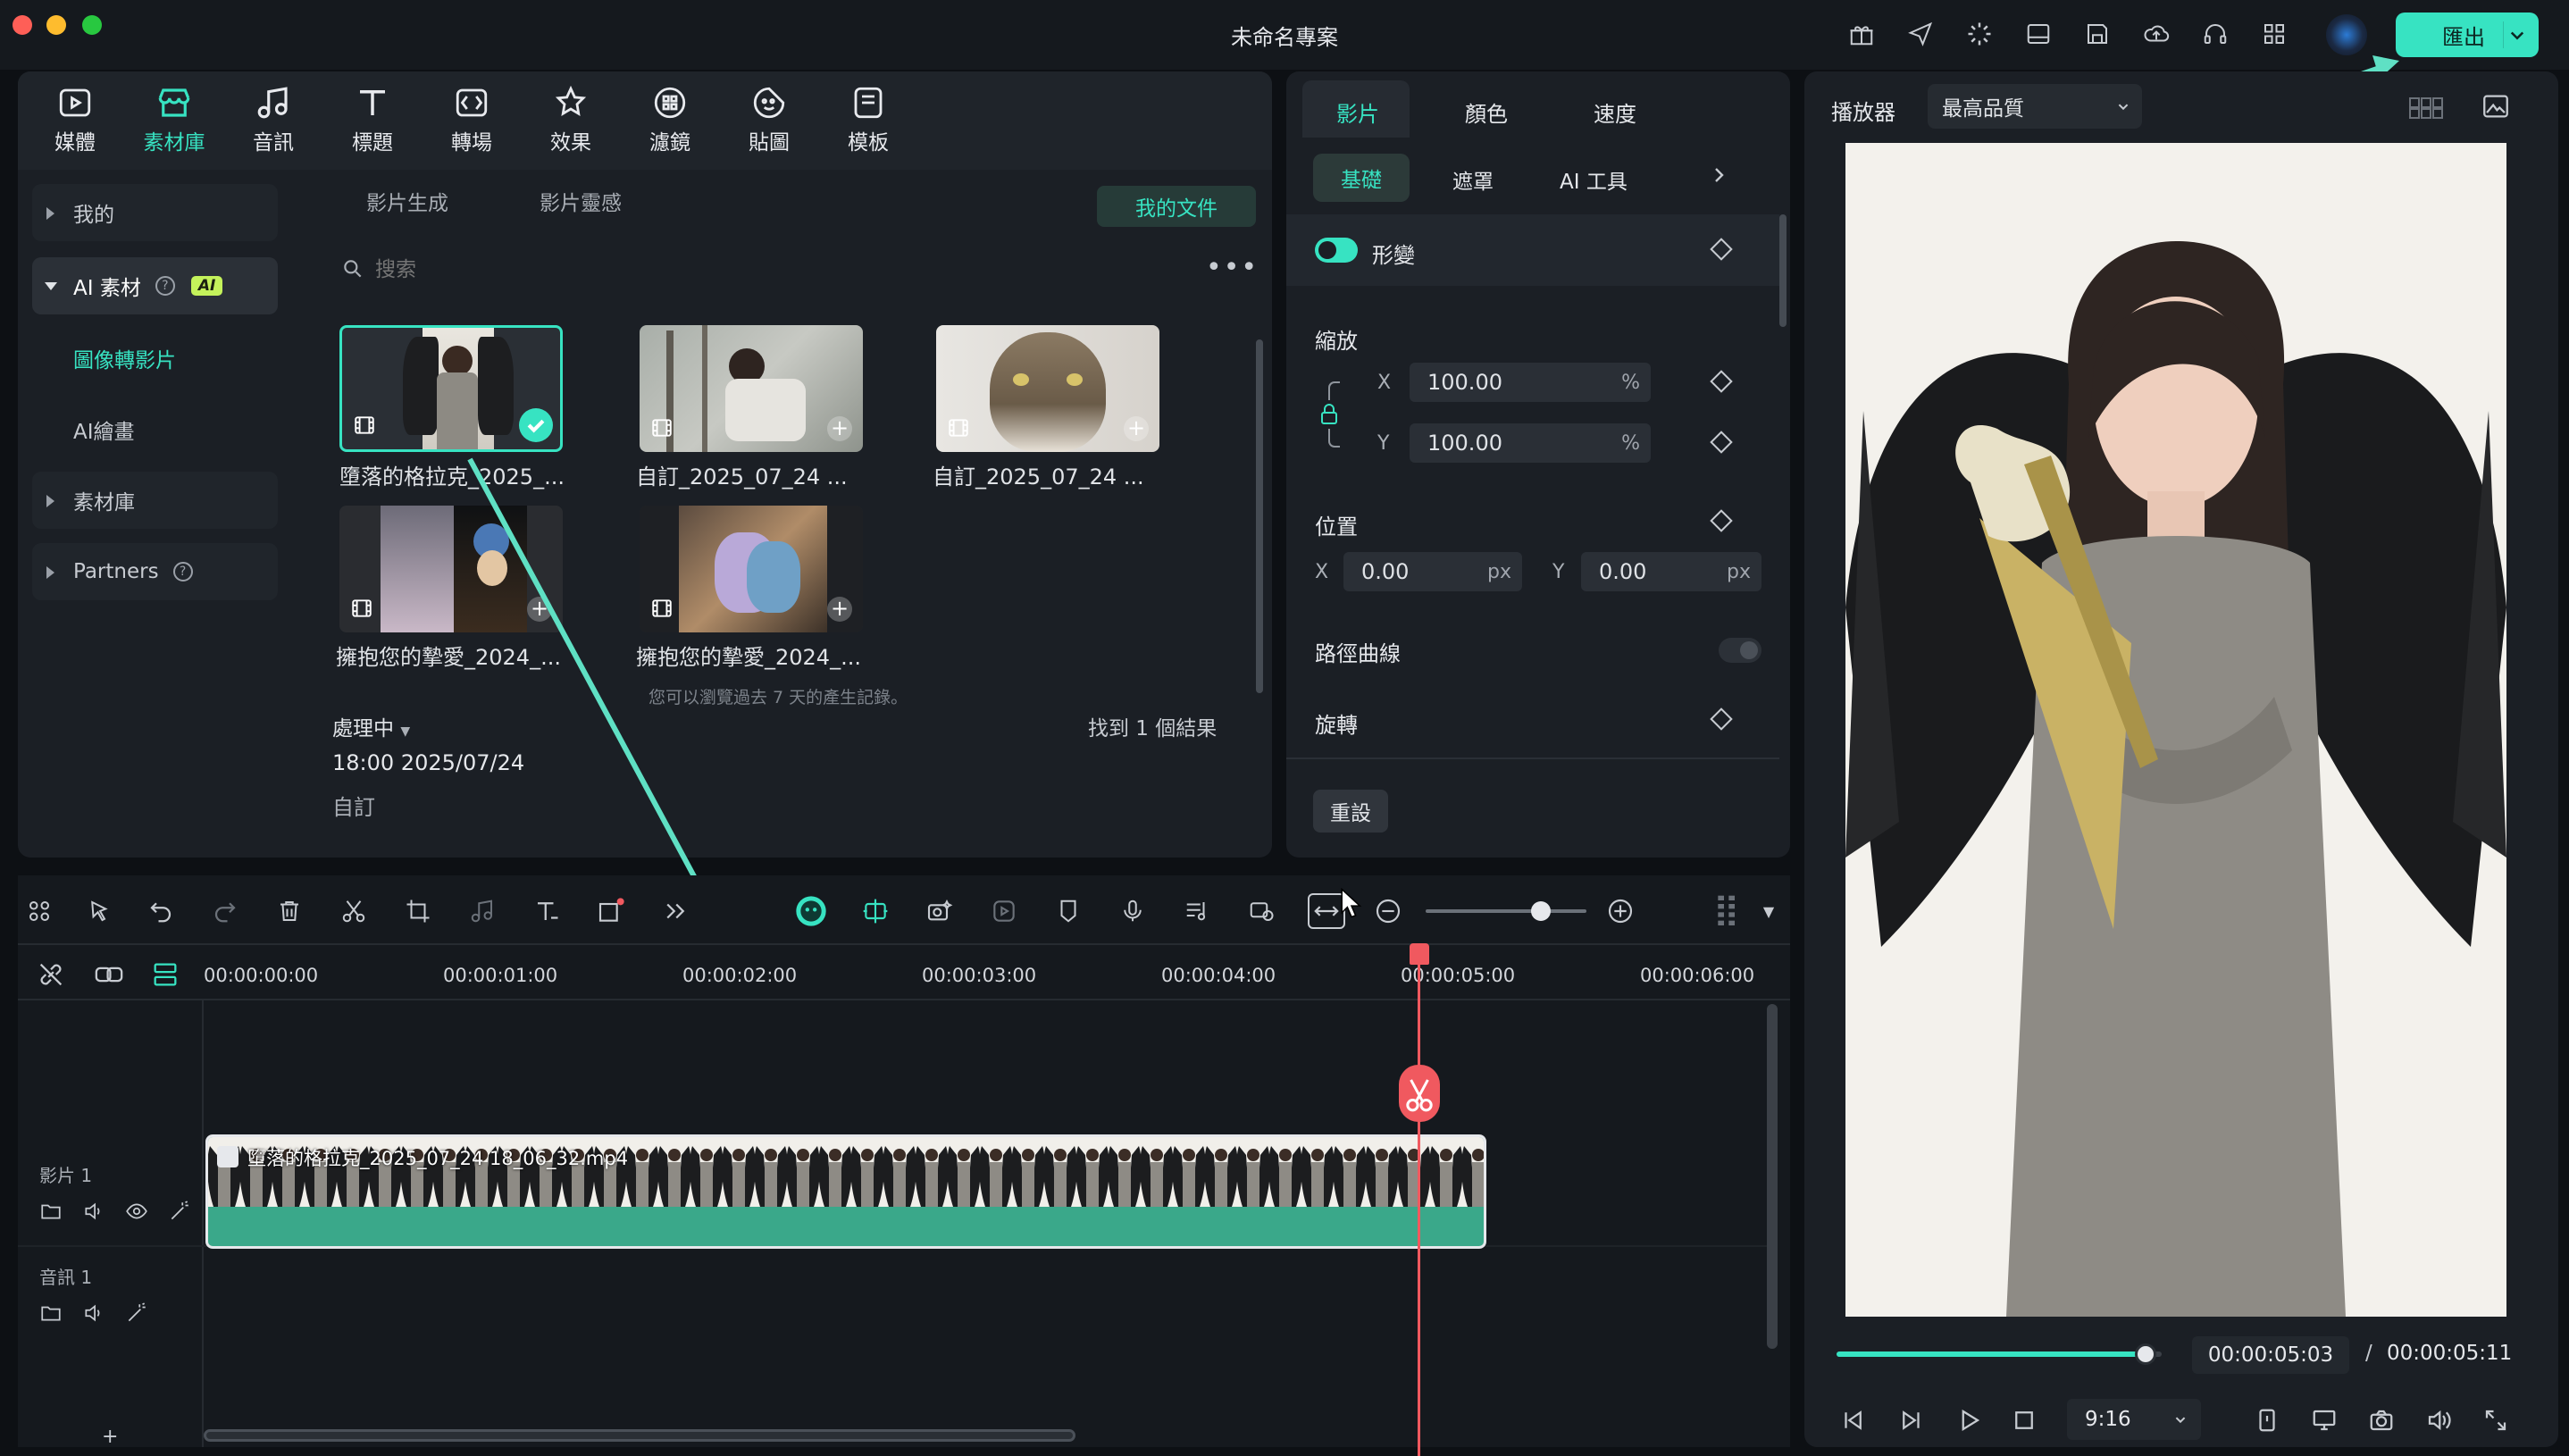 Image resolution: width=2569 pixels, height=1456 pixels. What do you see at coordinates (1133, 911) in the screenshot?
I see `microphone-icon` at bounding box center [1133, 911].